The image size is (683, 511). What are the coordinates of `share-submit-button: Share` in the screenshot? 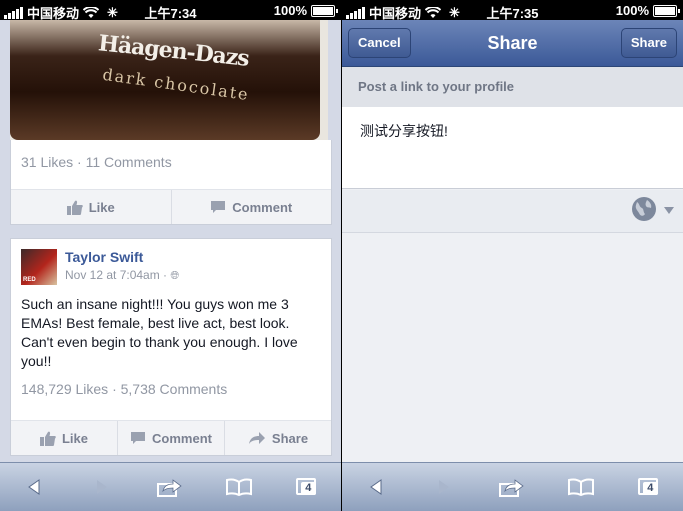 It's located at (648, 43).